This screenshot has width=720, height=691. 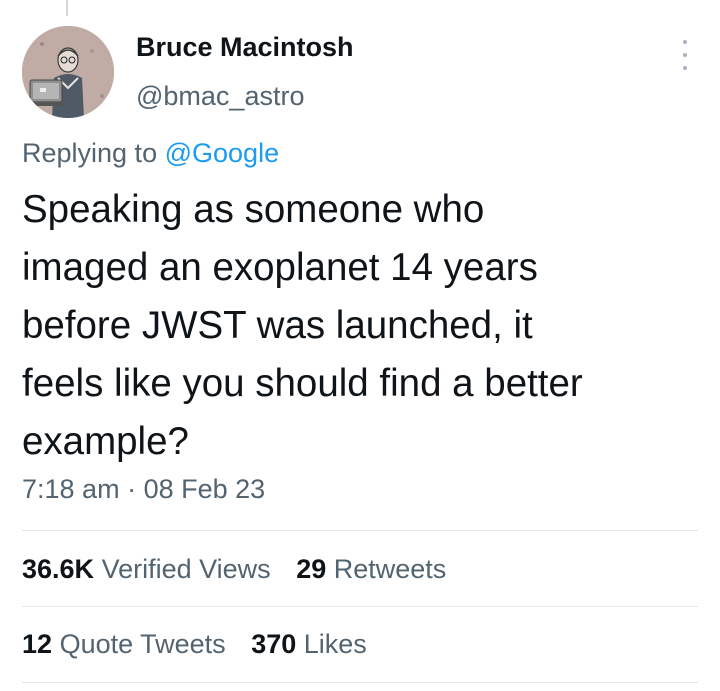 What do you see at coordinates (186, 569) in the screenshot?
I see `views-label: Verified Views` at bounding box center [186, 569].